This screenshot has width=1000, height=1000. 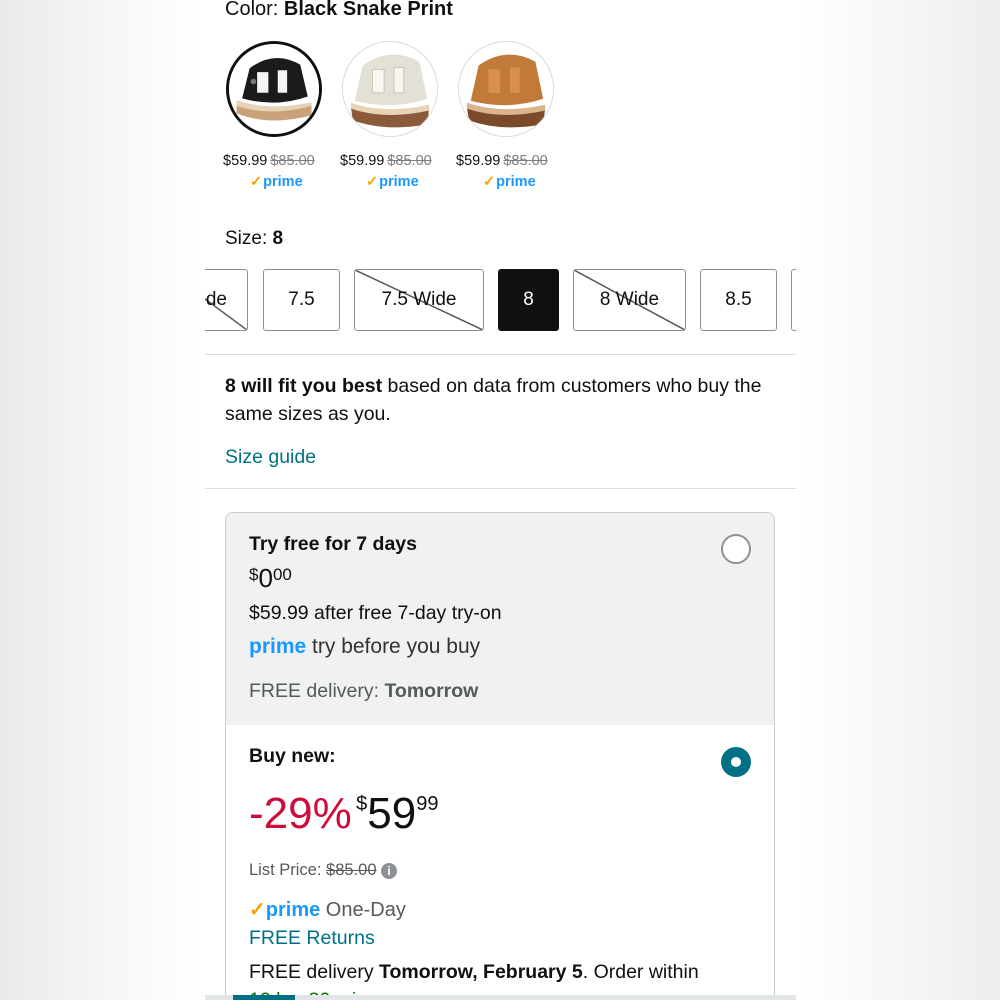 I want to click on scroll-indicator, so click(x=264, y=997).